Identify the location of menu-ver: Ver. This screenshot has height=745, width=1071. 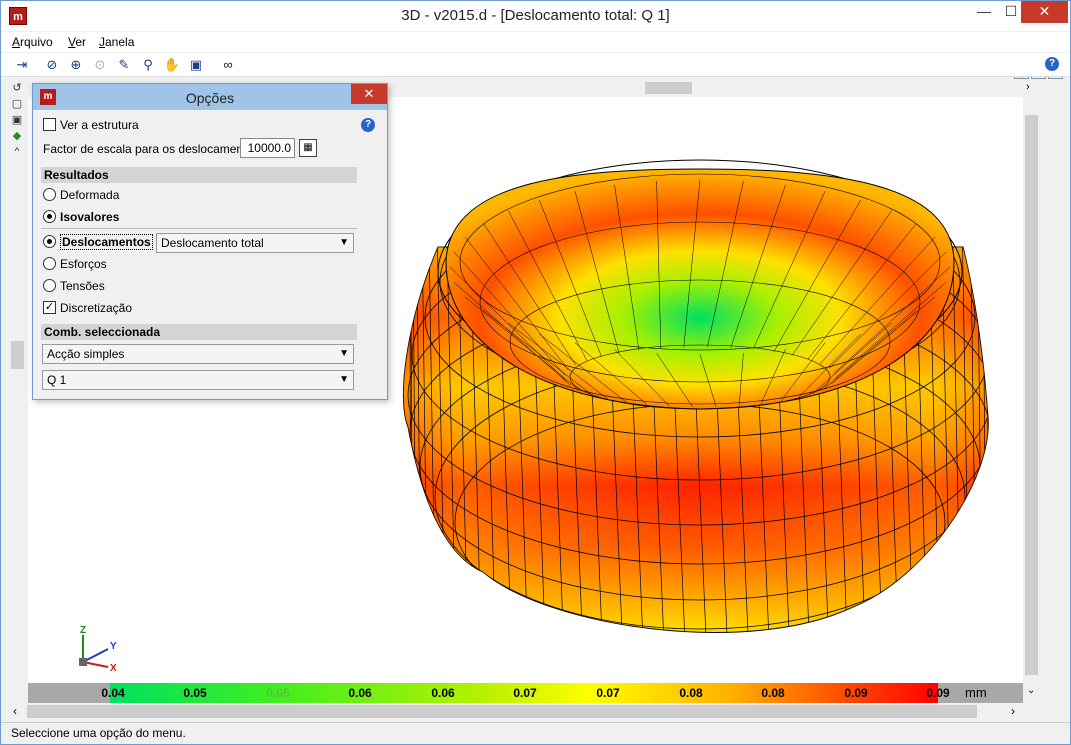
(77, 42).